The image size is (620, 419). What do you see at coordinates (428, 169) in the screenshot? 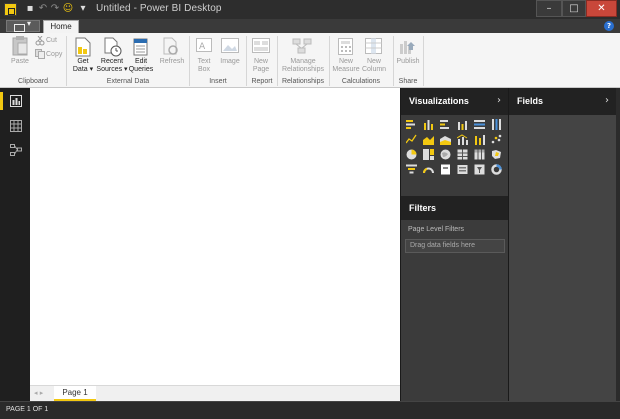
I see `gauge-icon` at bounding box center [428, 169].